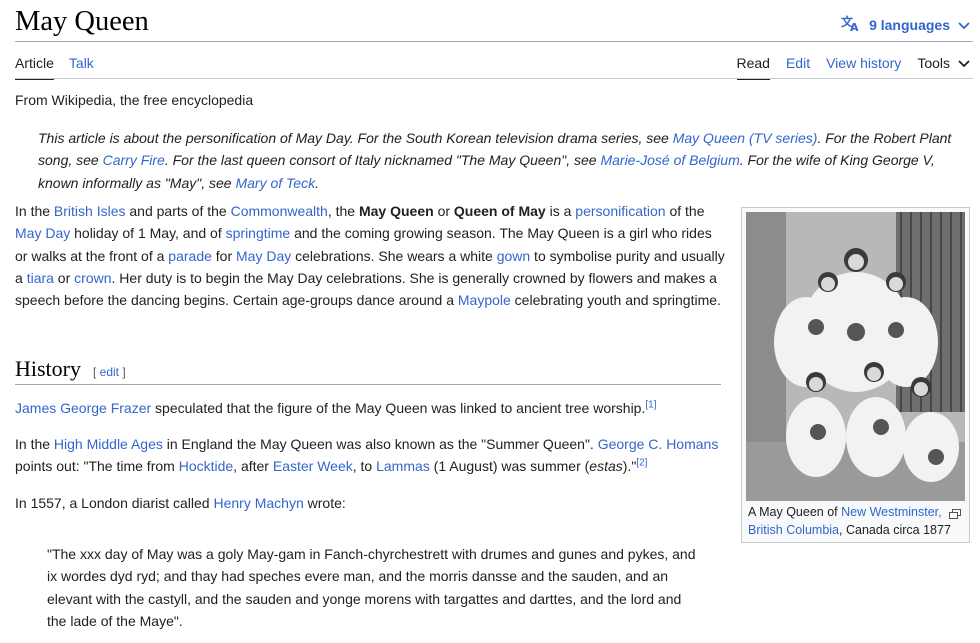  I want to click on link-maypole: Maypole, so click(484, 300).